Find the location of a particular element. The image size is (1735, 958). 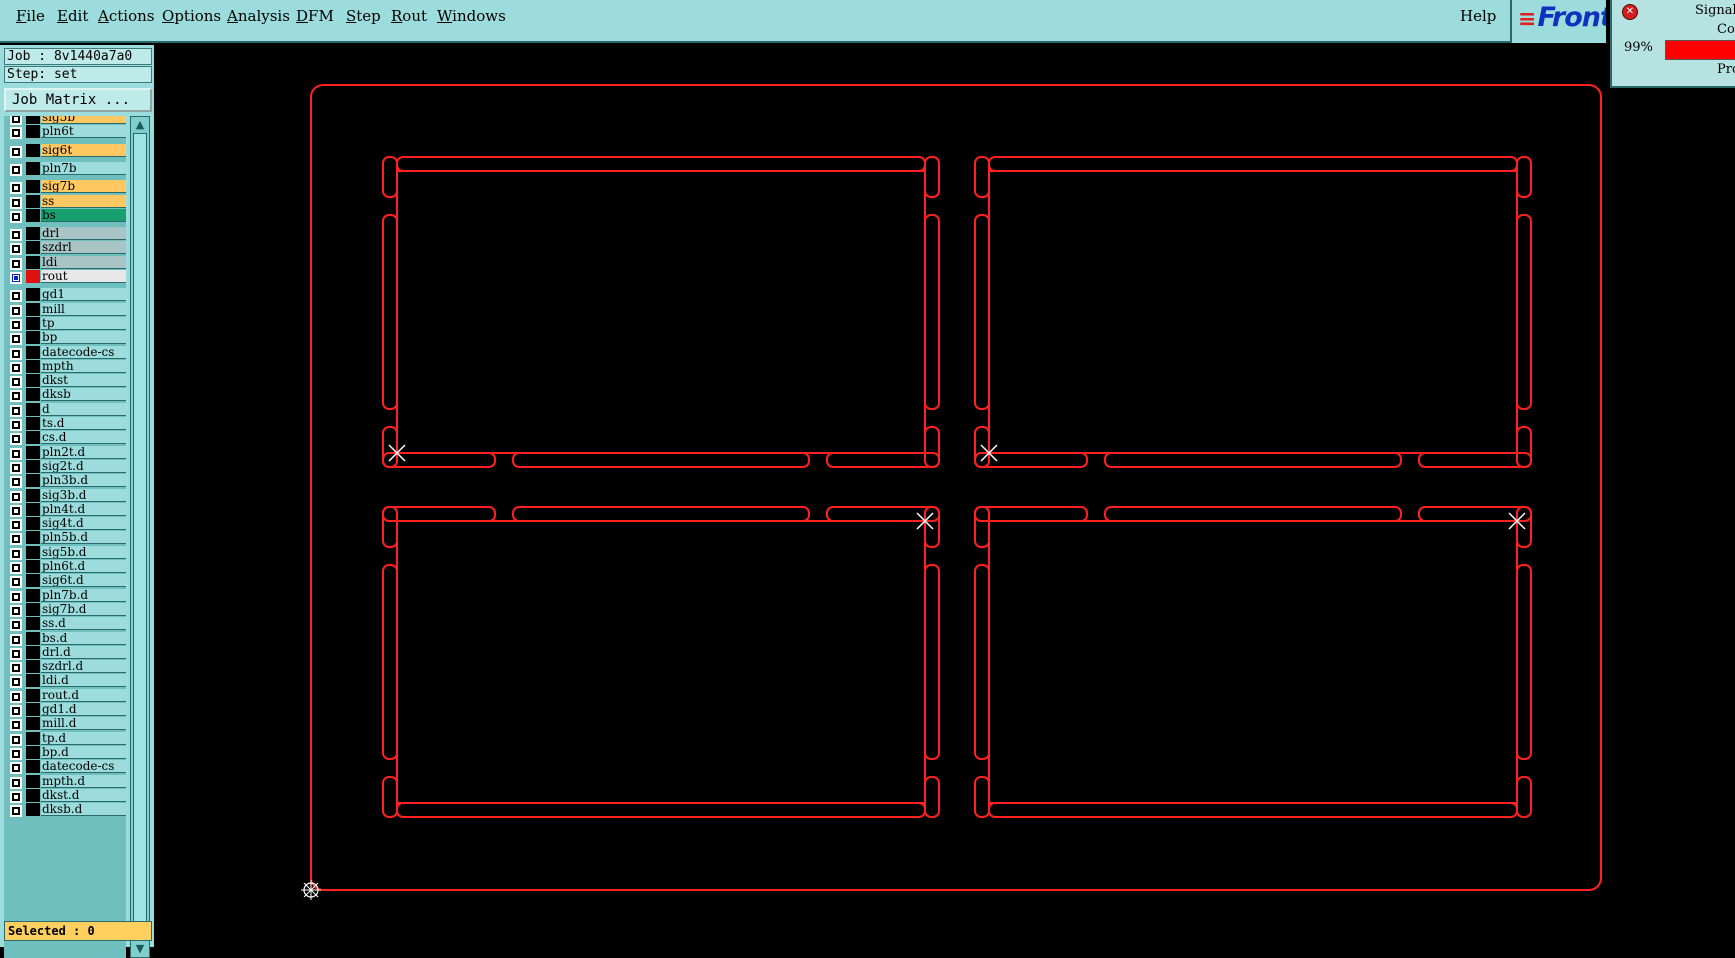

layer-row: pln6t is located at coordinates (65, 132).